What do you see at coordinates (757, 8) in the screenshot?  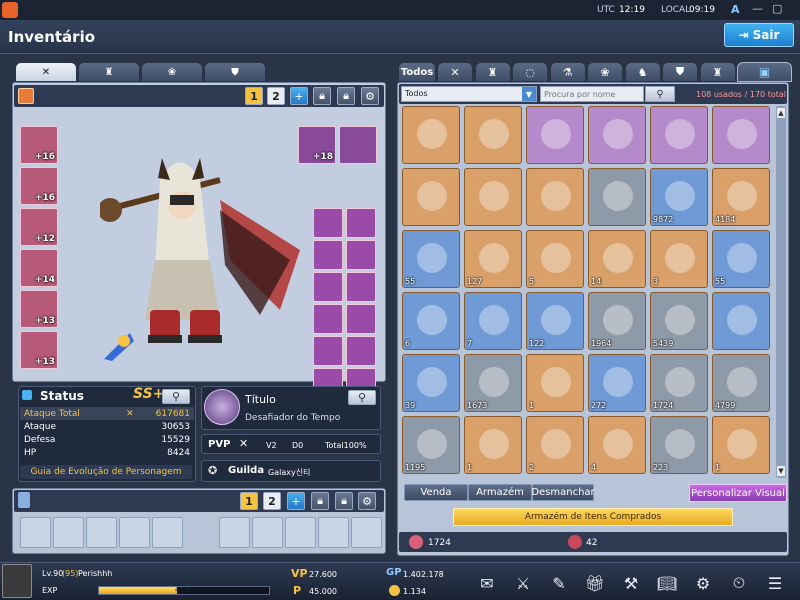 I see `minimize-icon: —` at bounding box center [757, 8].